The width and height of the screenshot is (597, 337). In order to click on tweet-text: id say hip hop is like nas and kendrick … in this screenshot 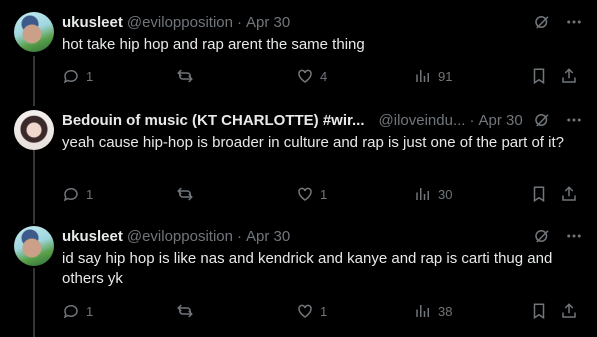, I will do `click(307, 268)`.